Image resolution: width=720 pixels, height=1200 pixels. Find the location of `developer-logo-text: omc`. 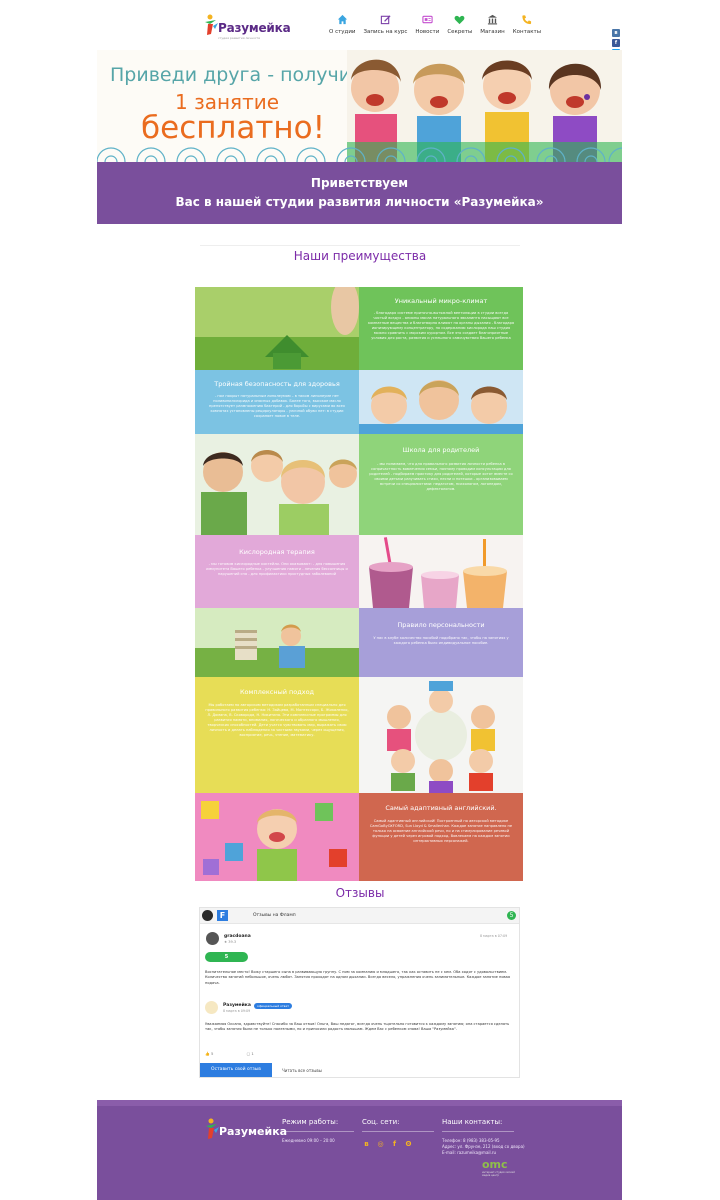

developer-logo-text: omc is located at coordinates (495, 1164).